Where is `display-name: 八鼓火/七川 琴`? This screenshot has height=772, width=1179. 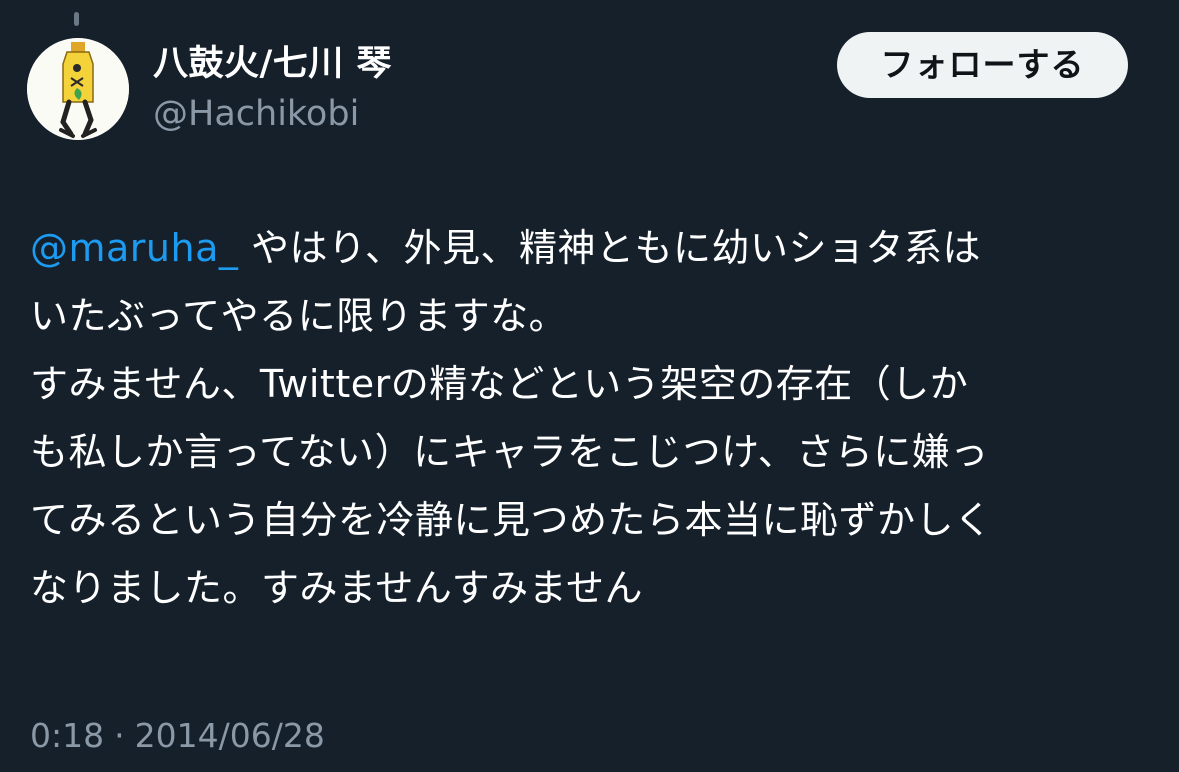 display-name: 八鼓火/七川 琴 is located at coordinates (272, 64).